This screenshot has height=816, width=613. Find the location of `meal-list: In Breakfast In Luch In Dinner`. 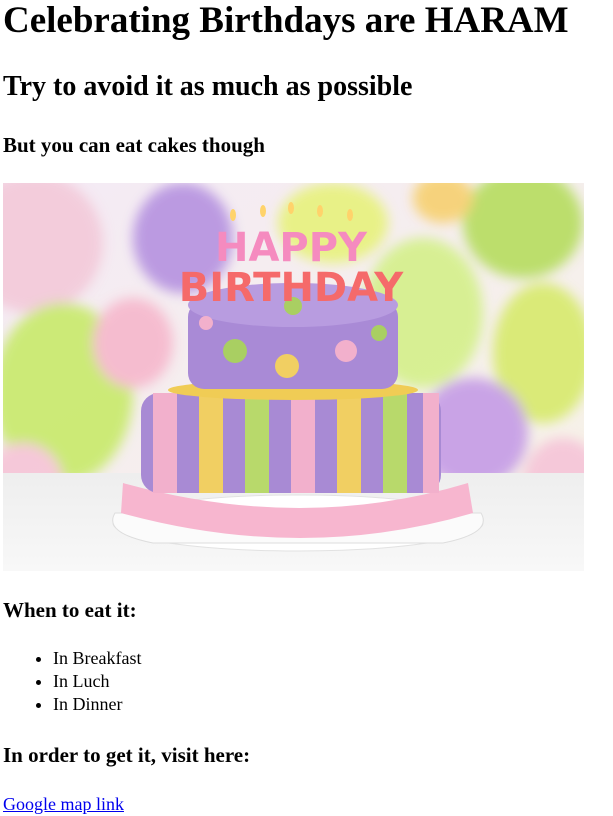

meal-list: In Breakfast In Luch In Dinner is located at coordinates (306, 681).